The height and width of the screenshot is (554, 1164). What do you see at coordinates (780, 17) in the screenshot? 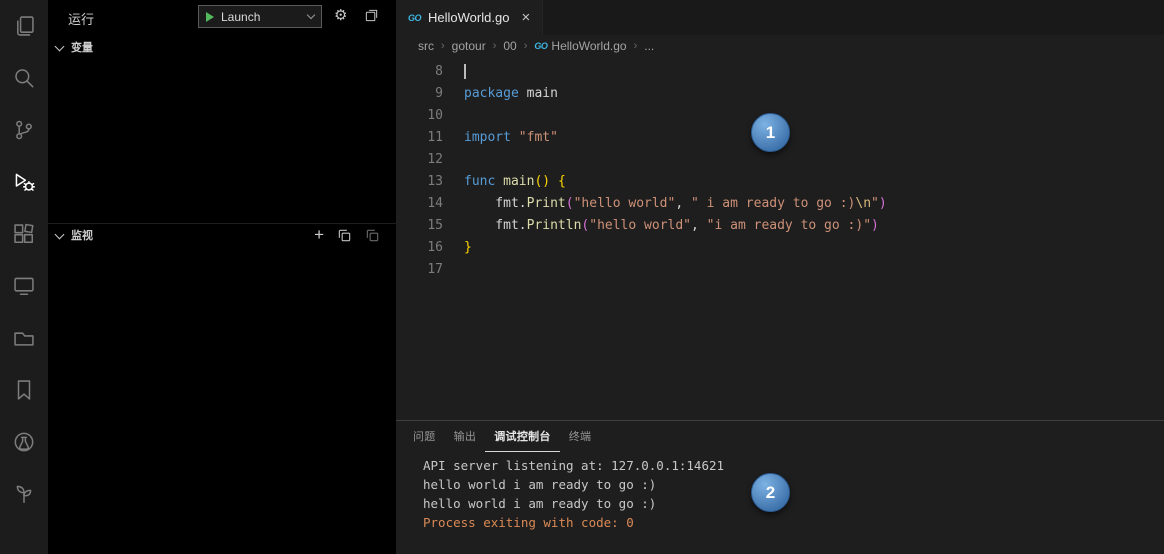
I see `editor-tabbar: GO HelloWorld.go ×` at bounding box center [780, 17].